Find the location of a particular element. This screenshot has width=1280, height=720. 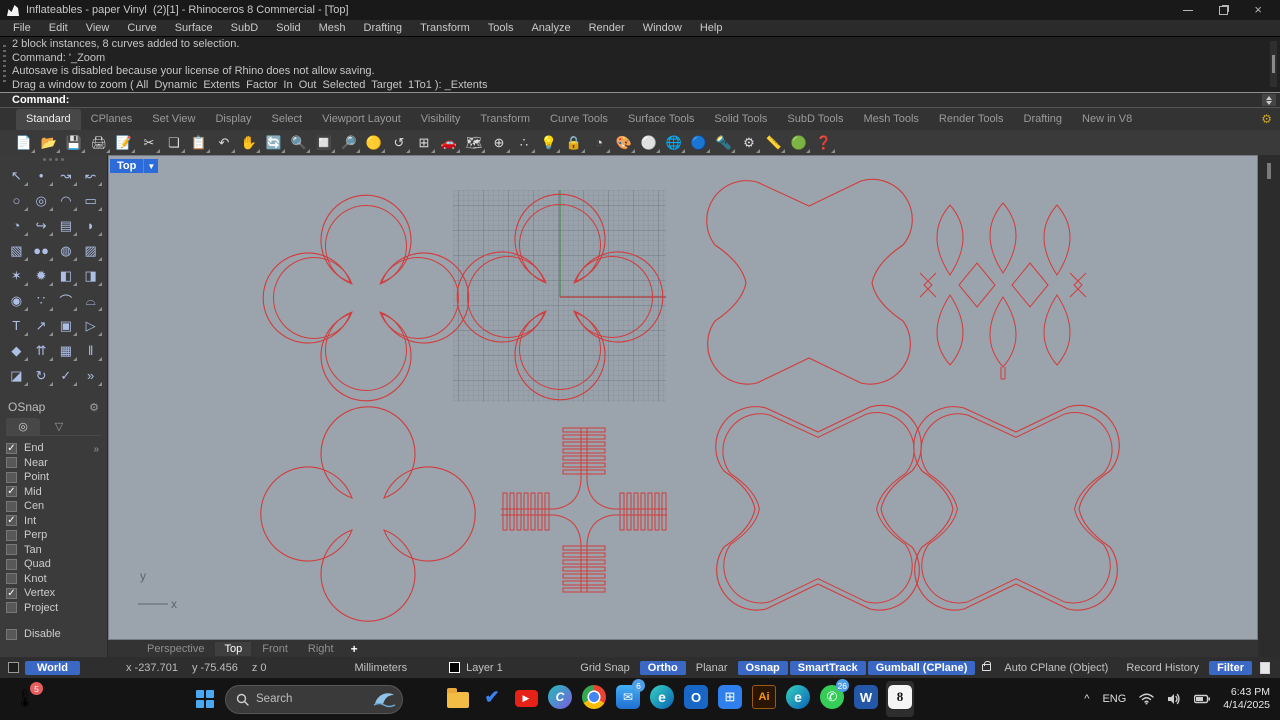

viewport-tab: + is located at coordinates (354, 649).